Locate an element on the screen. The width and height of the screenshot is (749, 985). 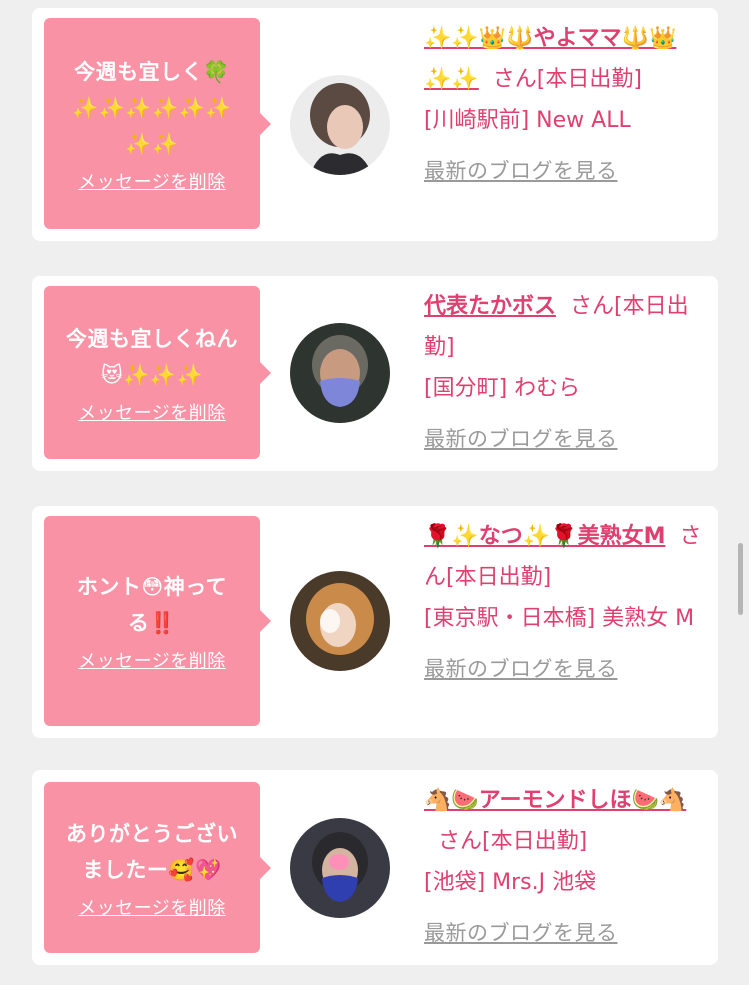
message-text: 今週も宜しくねん 😻✨✨✨ is located at coordinates (152, 356).